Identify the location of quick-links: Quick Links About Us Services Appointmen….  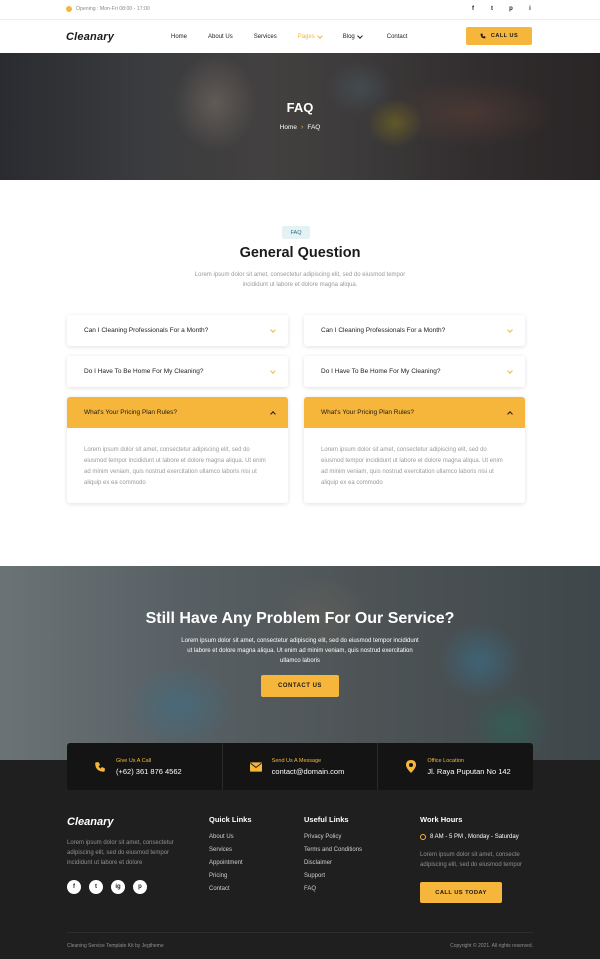
(230, 857).